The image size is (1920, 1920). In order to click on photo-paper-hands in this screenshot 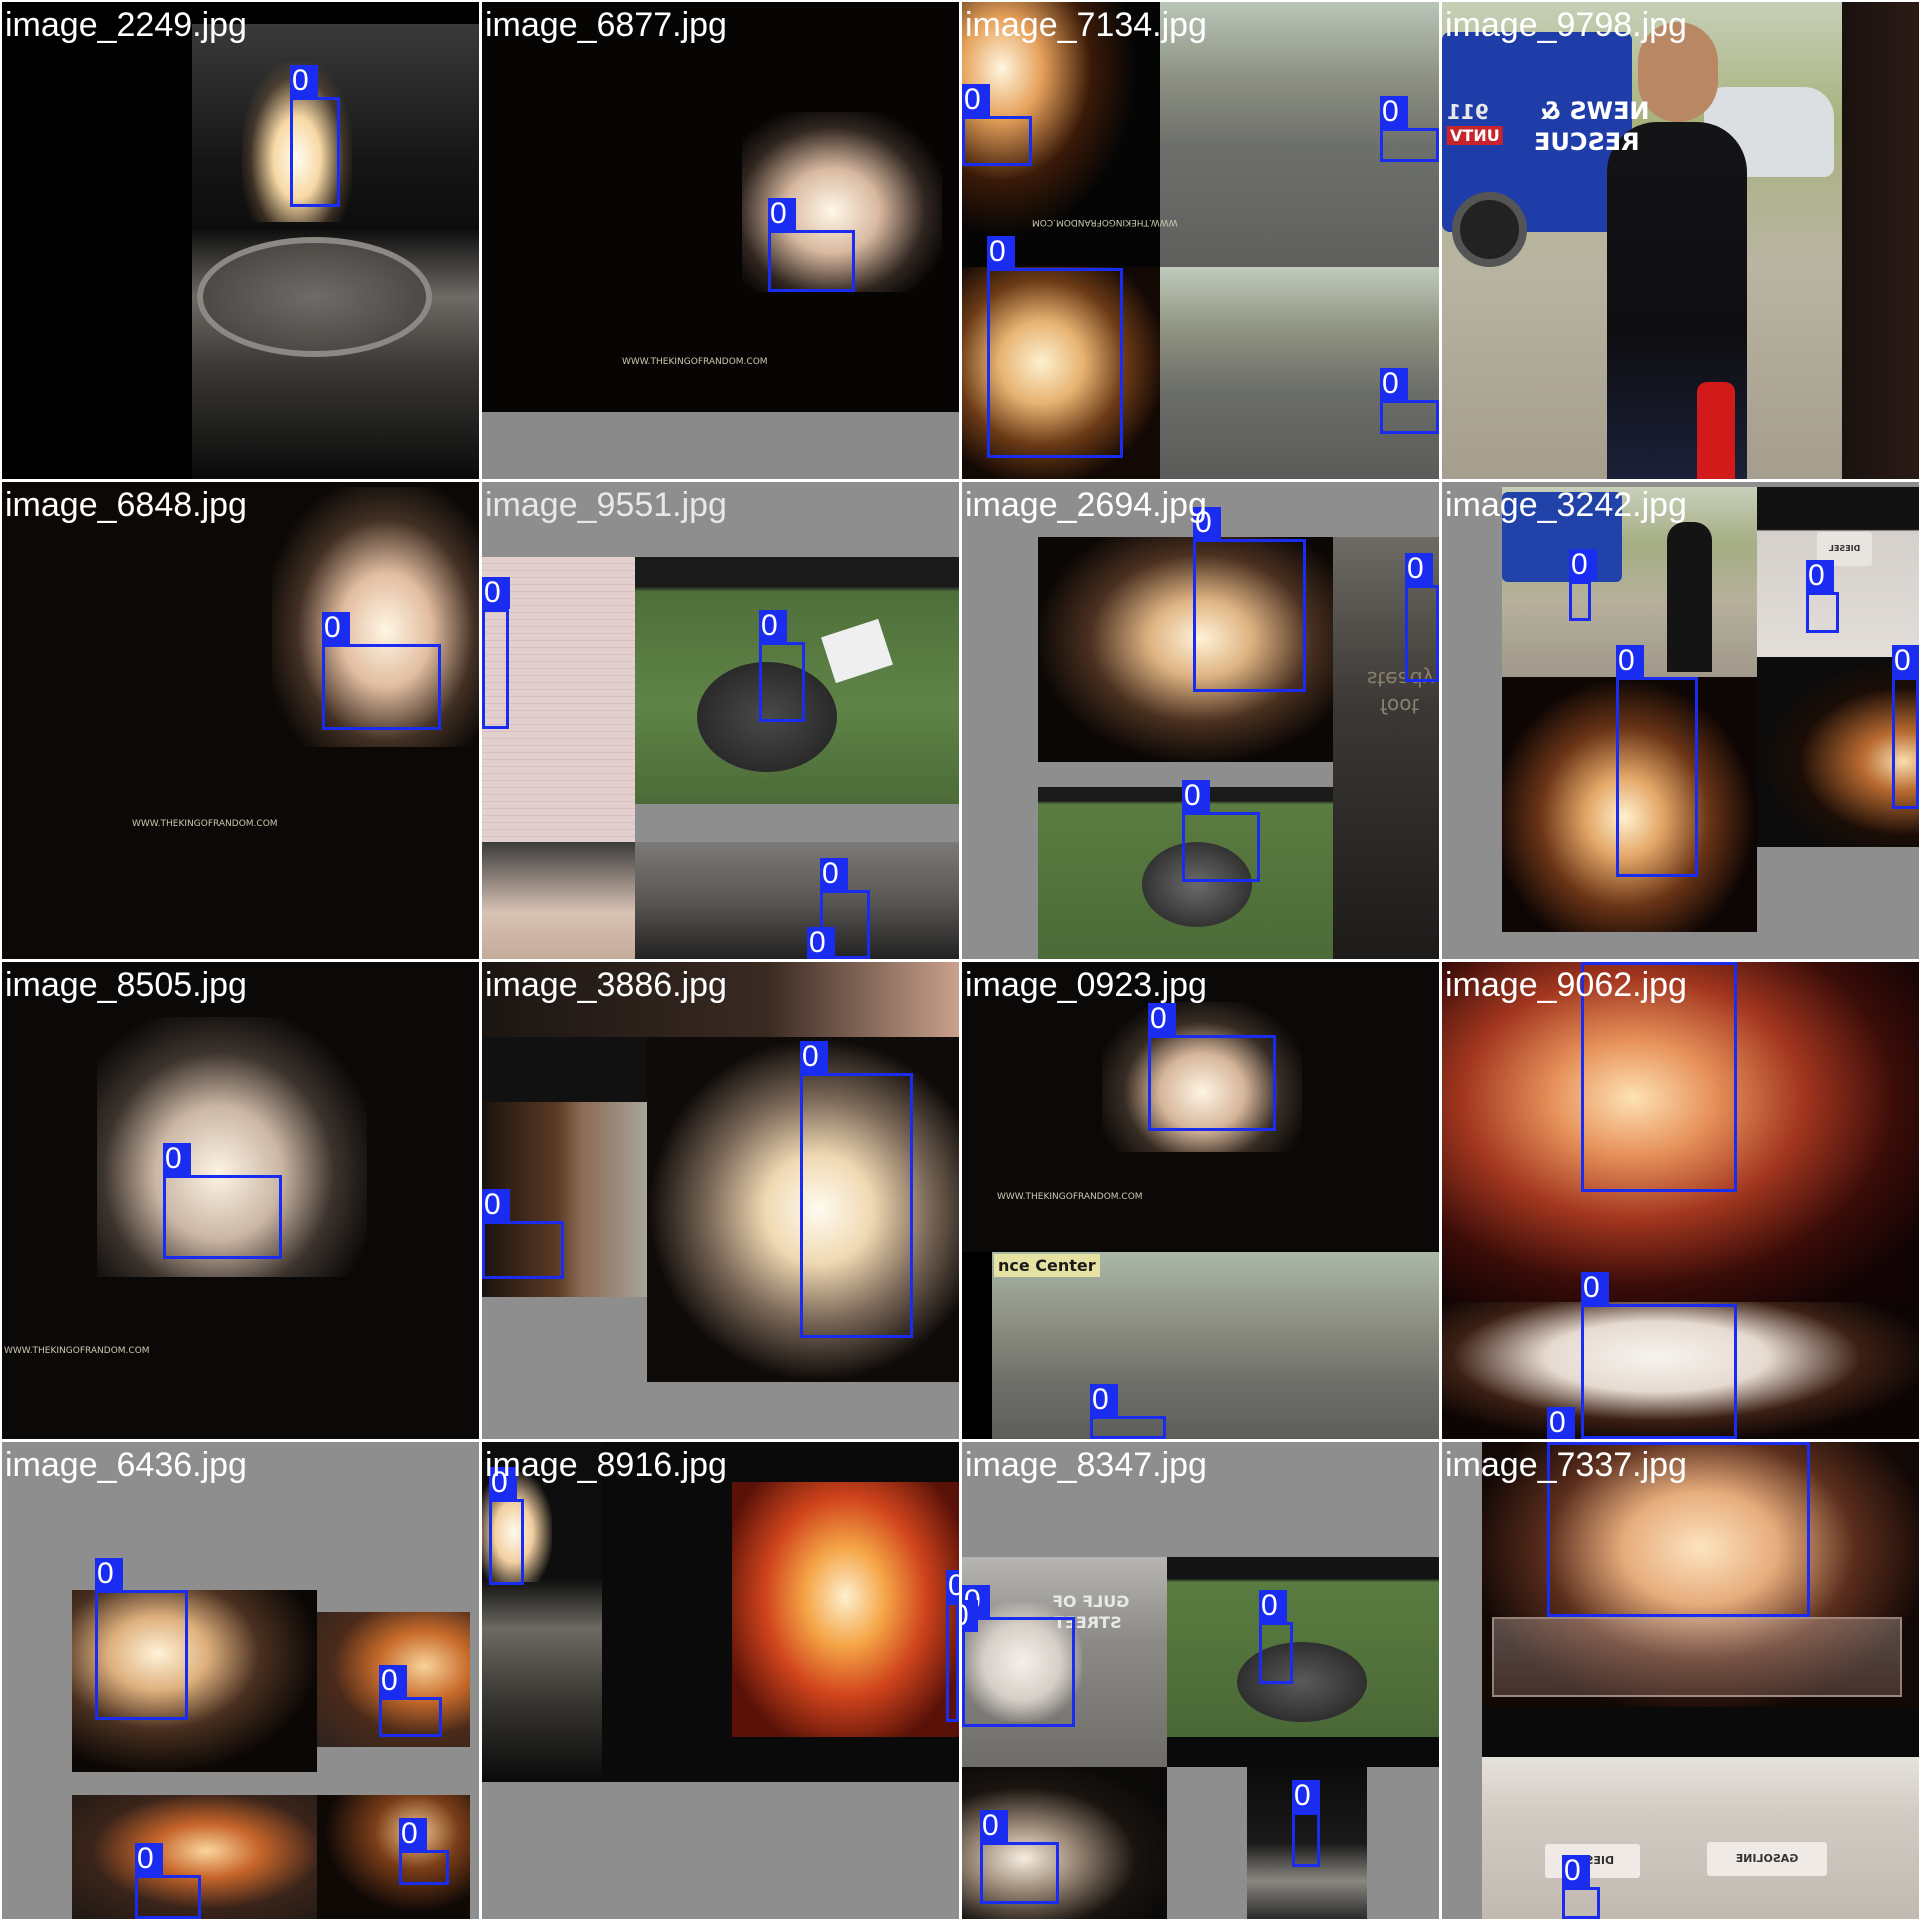, I will do `click(558, 900)`.